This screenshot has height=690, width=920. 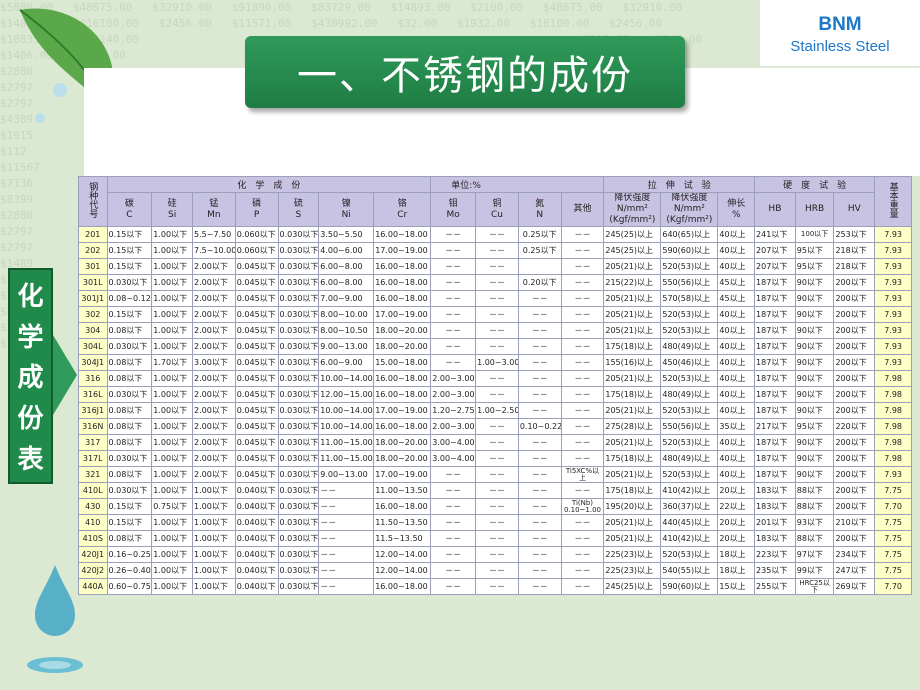 I want to click on side-label-char: 化, so click(x=30, y=296).